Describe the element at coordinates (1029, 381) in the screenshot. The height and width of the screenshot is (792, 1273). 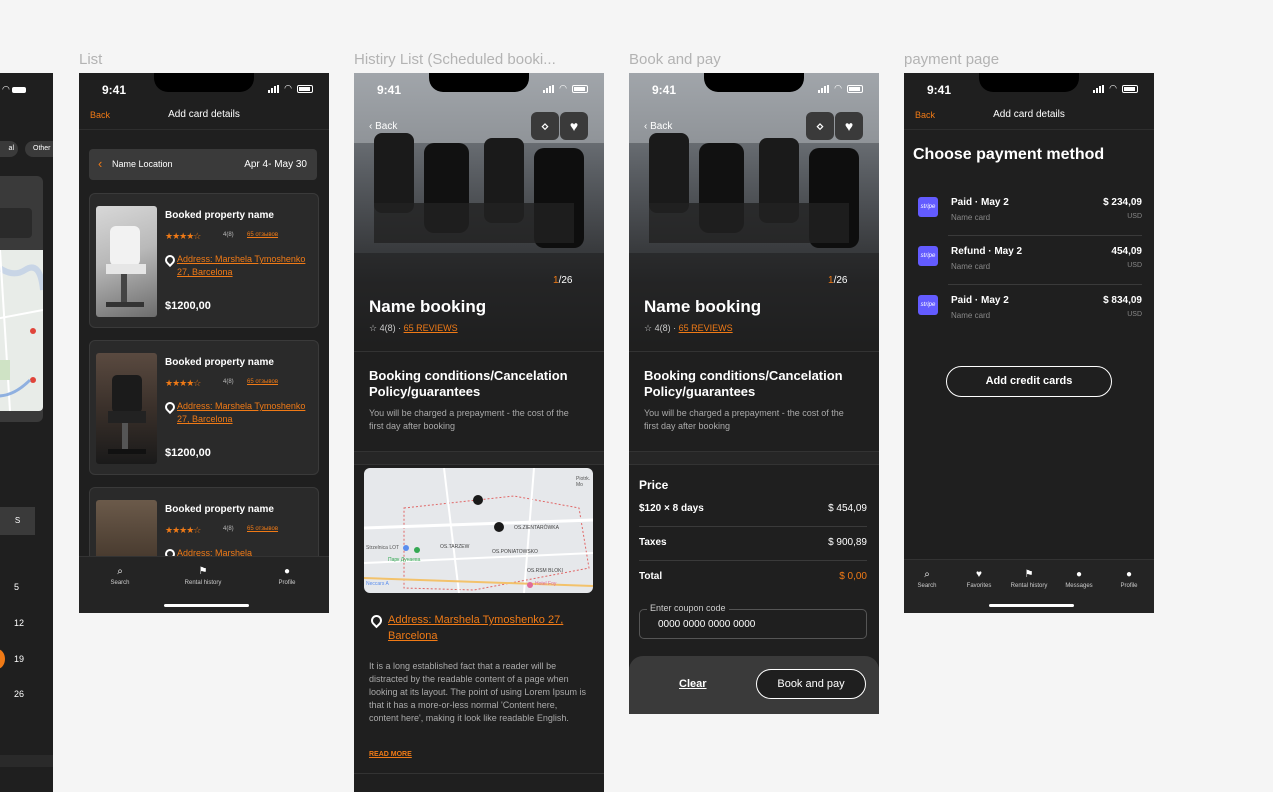
I see `add-credit-cards-button: Add credit cards` at that location.